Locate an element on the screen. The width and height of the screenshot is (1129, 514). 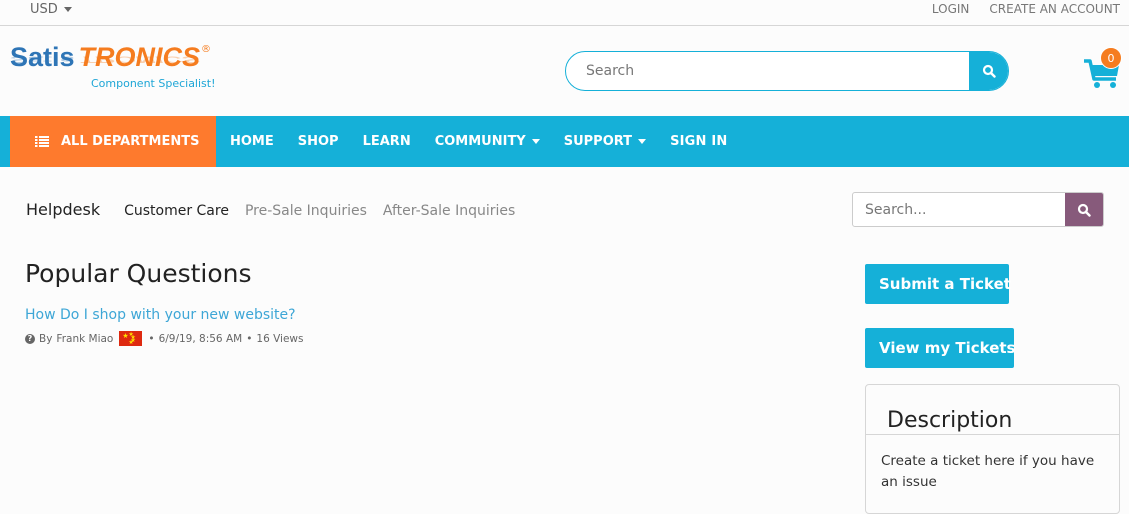
cart-button: 0 is located at coordinates (1102, 68).